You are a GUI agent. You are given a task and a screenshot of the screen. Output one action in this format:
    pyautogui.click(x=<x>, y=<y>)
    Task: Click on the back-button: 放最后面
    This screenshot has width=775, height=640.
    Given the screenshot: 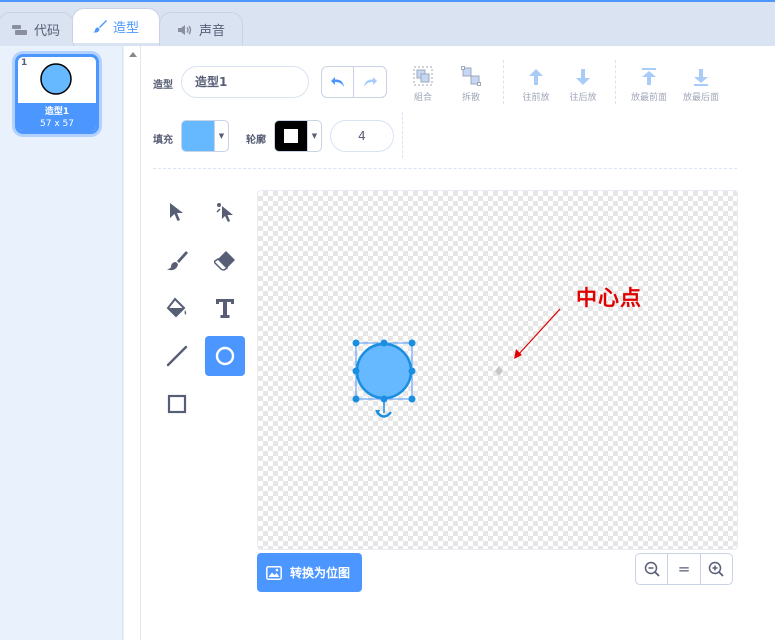 What is the action you would take?
    pyautogui.click(x=701, y=83)
    